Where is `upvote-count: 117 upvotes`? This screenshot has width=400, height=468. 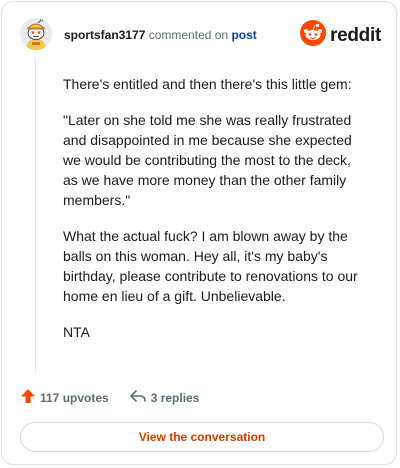 upvote-count: 117 upvotes is located at coordinates (74, 397).